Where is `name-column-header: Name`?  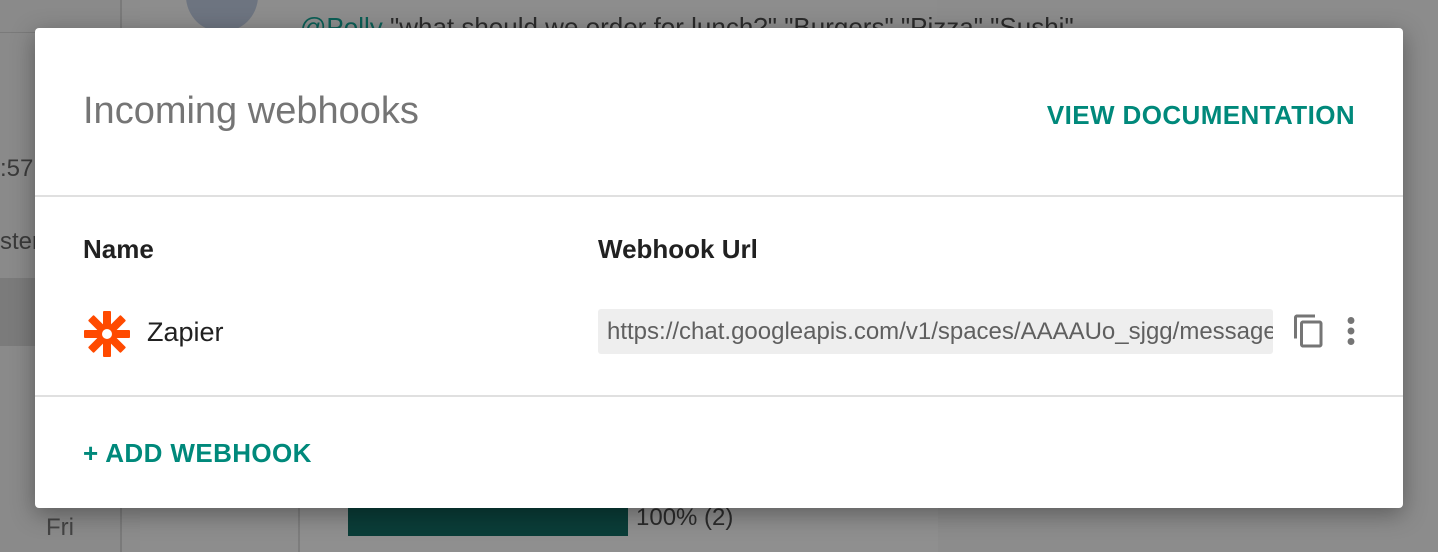 name-column-header: Name is located at coordinates (118, 249).